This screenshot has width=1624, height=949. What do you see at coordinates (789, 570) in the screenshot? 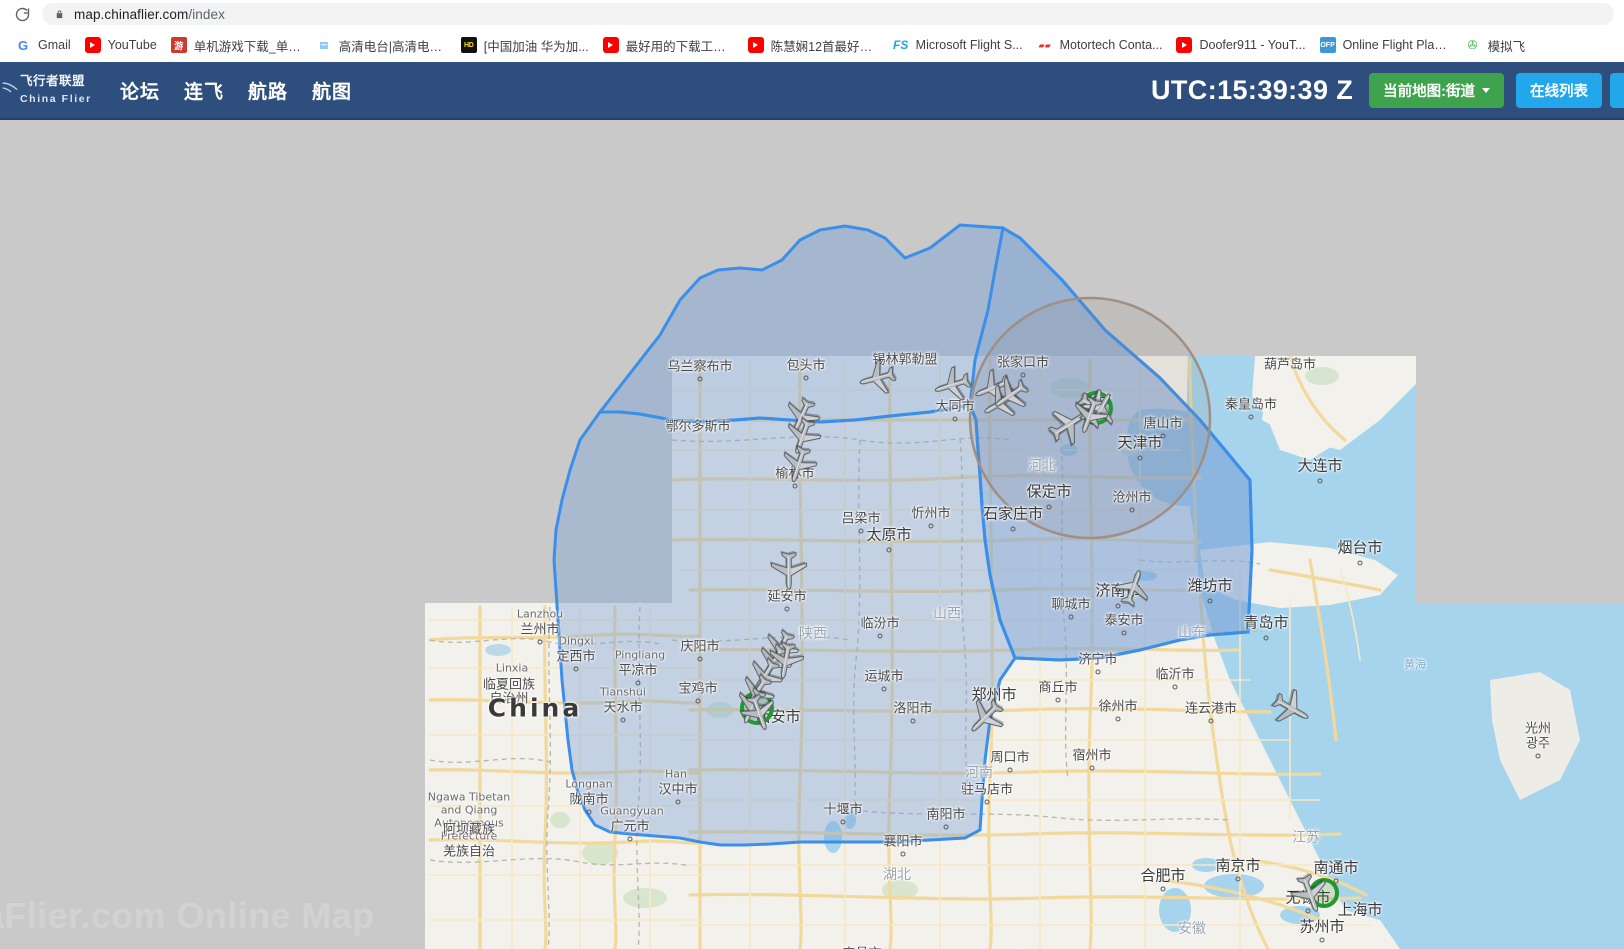
I see `aircraft-icon` at bounding box center [789, 570].